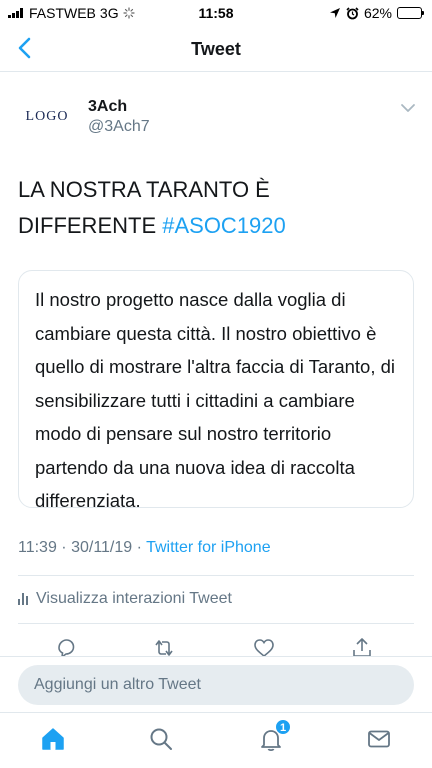 The image size is (432, 768). Describe the element at coordinates (218, 119) in the screenshot. I see `tweet-header: LOGO 3Ach @3Ach7` at that location.